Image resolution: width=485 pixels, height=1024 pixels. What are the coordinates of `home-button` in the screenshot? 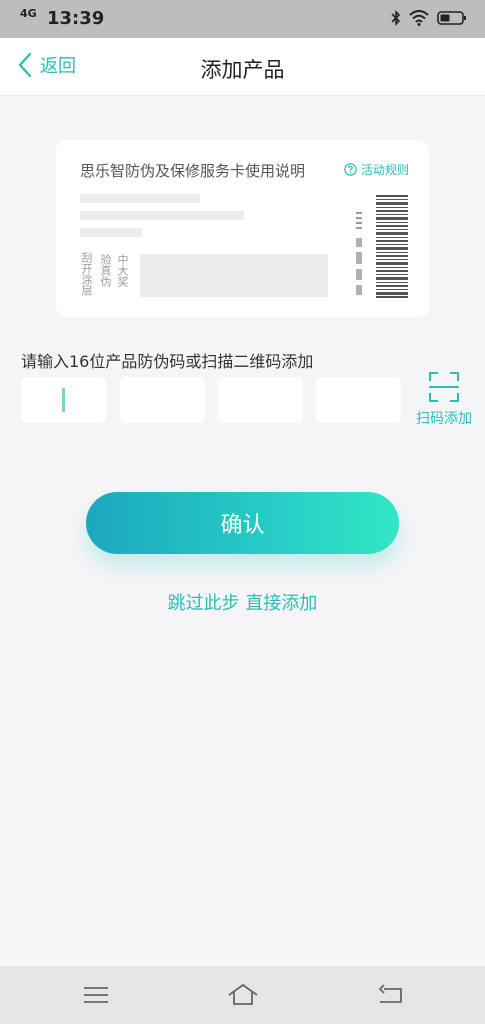 It's located at (243, 995).